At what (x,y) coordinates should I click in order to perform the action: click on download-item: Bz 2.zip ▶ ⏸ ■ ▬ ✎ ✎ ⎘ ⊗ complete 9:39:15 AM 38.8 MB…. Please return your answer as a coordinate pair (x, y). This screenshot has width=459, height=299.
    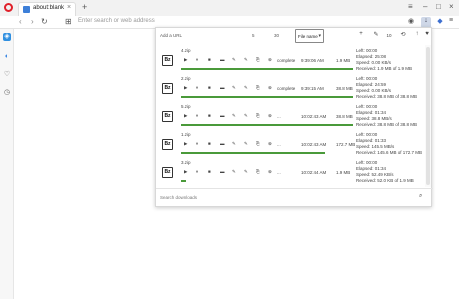
    Looking at the image, I should click on (291, 89).